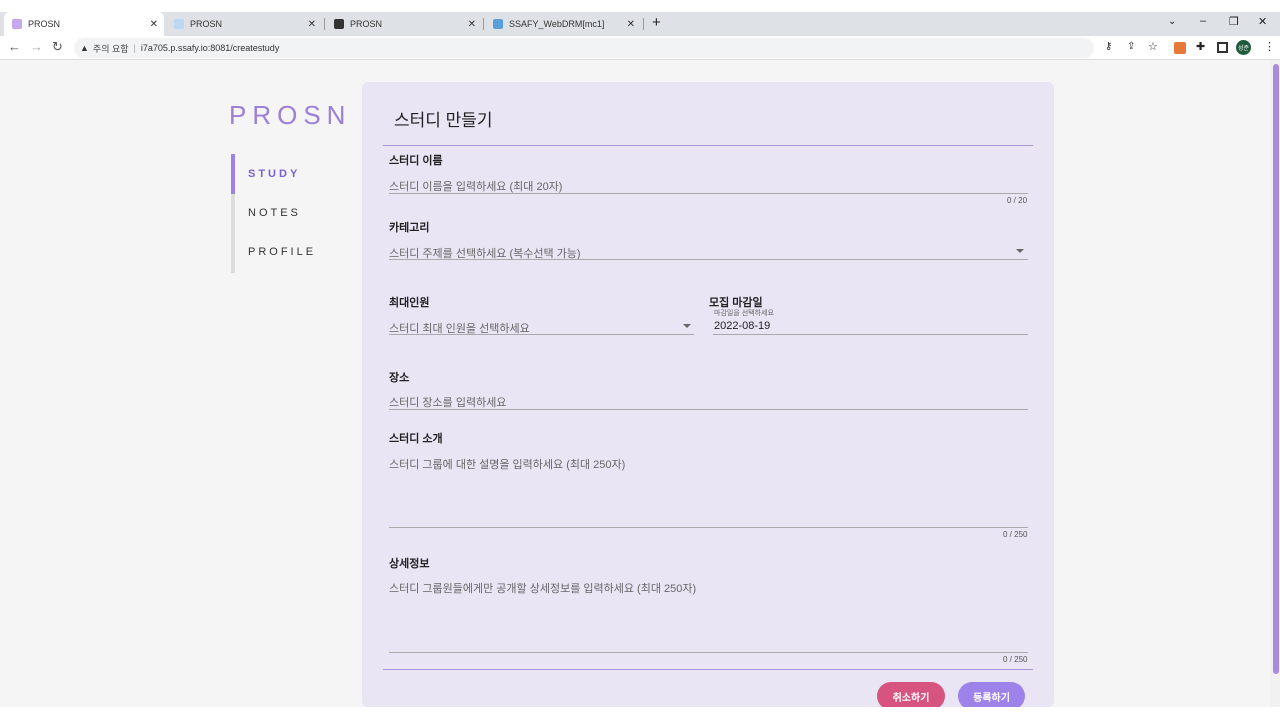 This screenshot has height=720, width=1280. I want to click on sidebar-item-profile: PROFILE, so click(282, 252).